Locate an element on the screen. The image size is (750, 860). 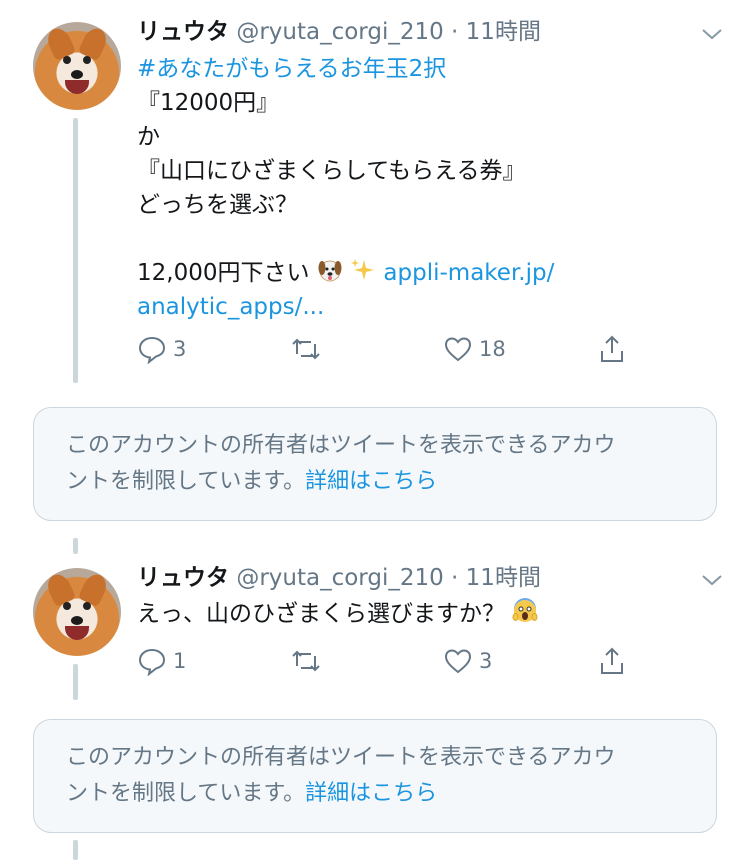
reply-count: 1 is located at coordinates (180, 661).